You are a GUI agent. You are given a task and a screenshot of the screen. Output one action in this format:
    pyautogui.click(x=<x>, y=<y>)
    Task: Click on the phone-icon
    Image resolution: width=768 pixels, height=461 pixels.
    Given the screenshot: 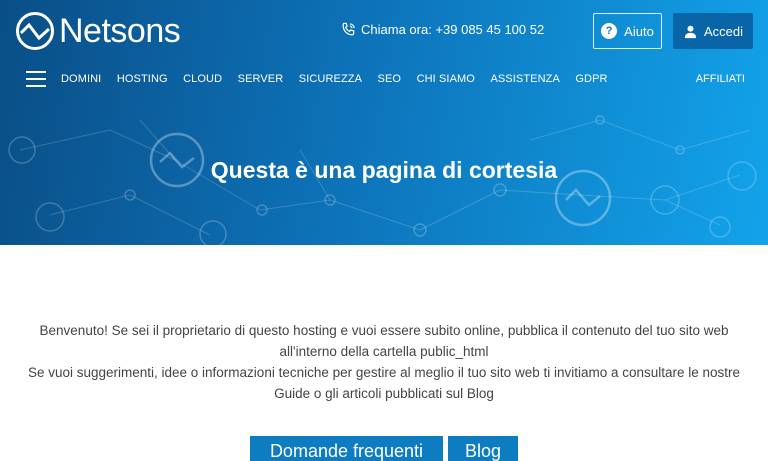 What is the action you would take?
    pyautogui.click(x=348, y=29)
    